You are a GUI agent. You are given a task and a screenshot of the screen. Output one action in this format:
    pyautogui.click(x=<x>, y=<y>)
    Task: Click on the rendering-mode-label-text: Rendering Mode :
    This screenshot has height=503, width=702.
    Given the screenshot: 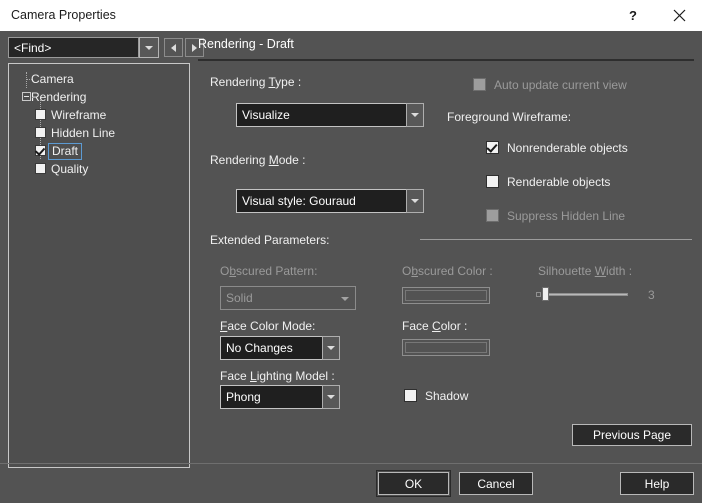 What is the action you would take?
    pyautogui.click(x=258, y=160)
    